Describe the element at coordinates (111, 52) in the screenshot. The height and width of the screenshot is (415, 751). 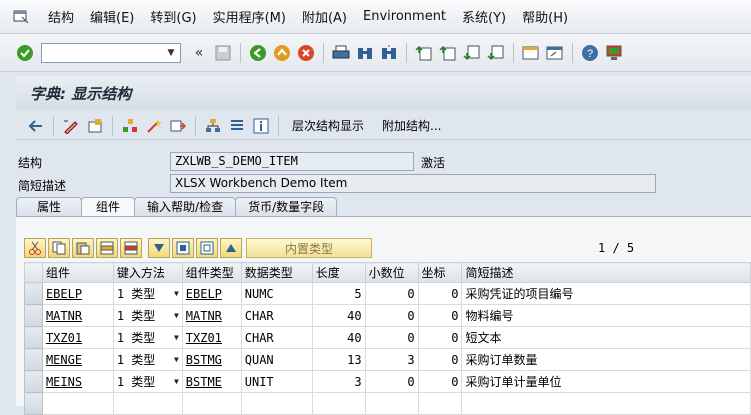
I see `command-field: ▼` at that location.